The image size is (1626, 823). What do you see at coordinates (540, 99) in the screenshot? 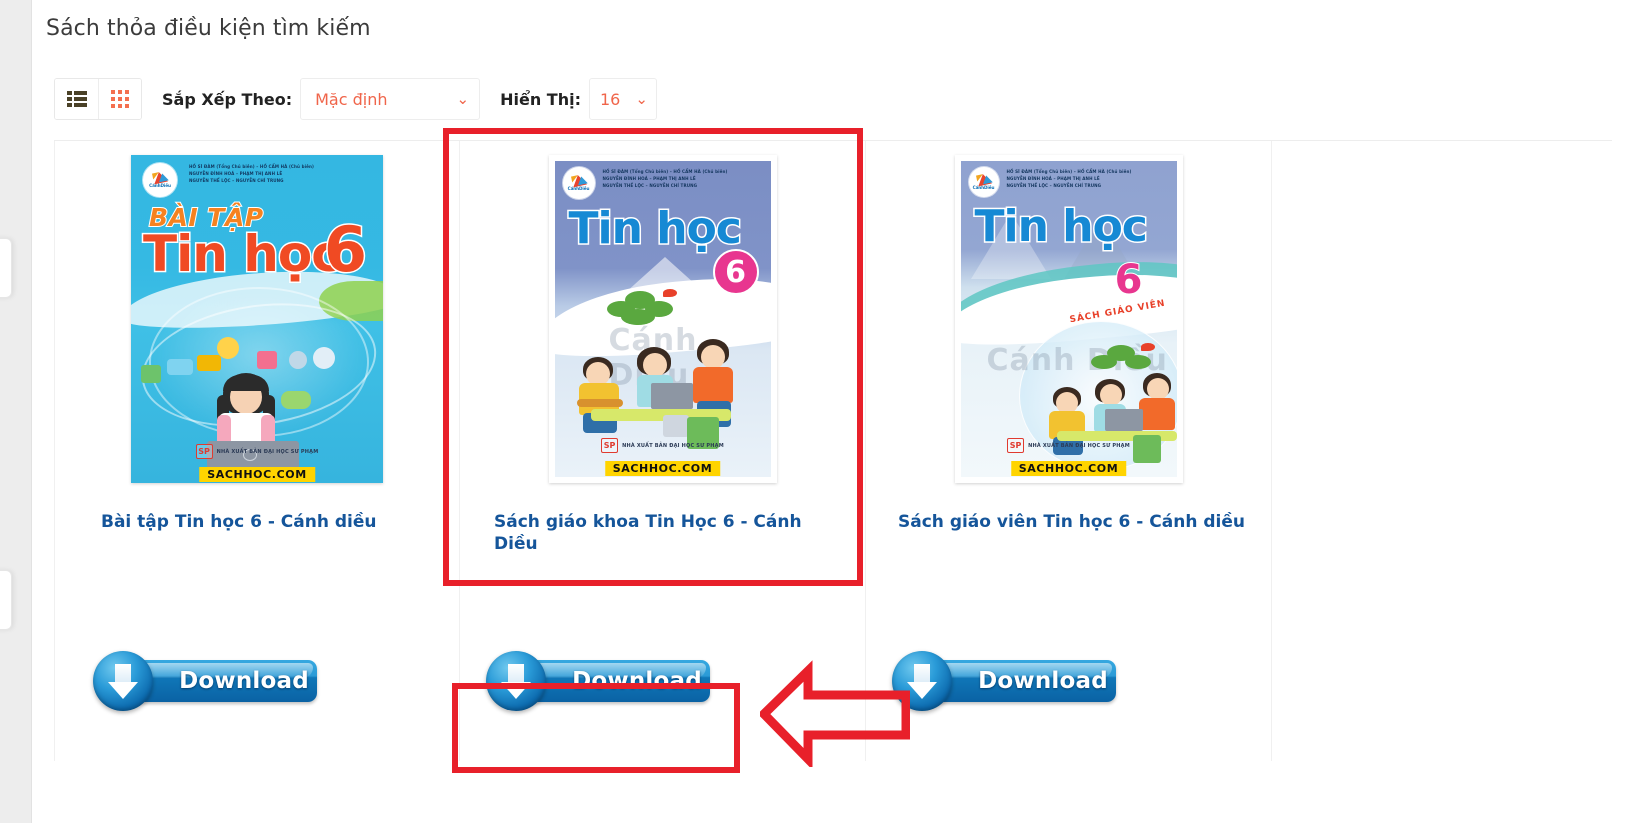
I see `show-count-label: Hiển Thị:` at bounding box center [540, 99].